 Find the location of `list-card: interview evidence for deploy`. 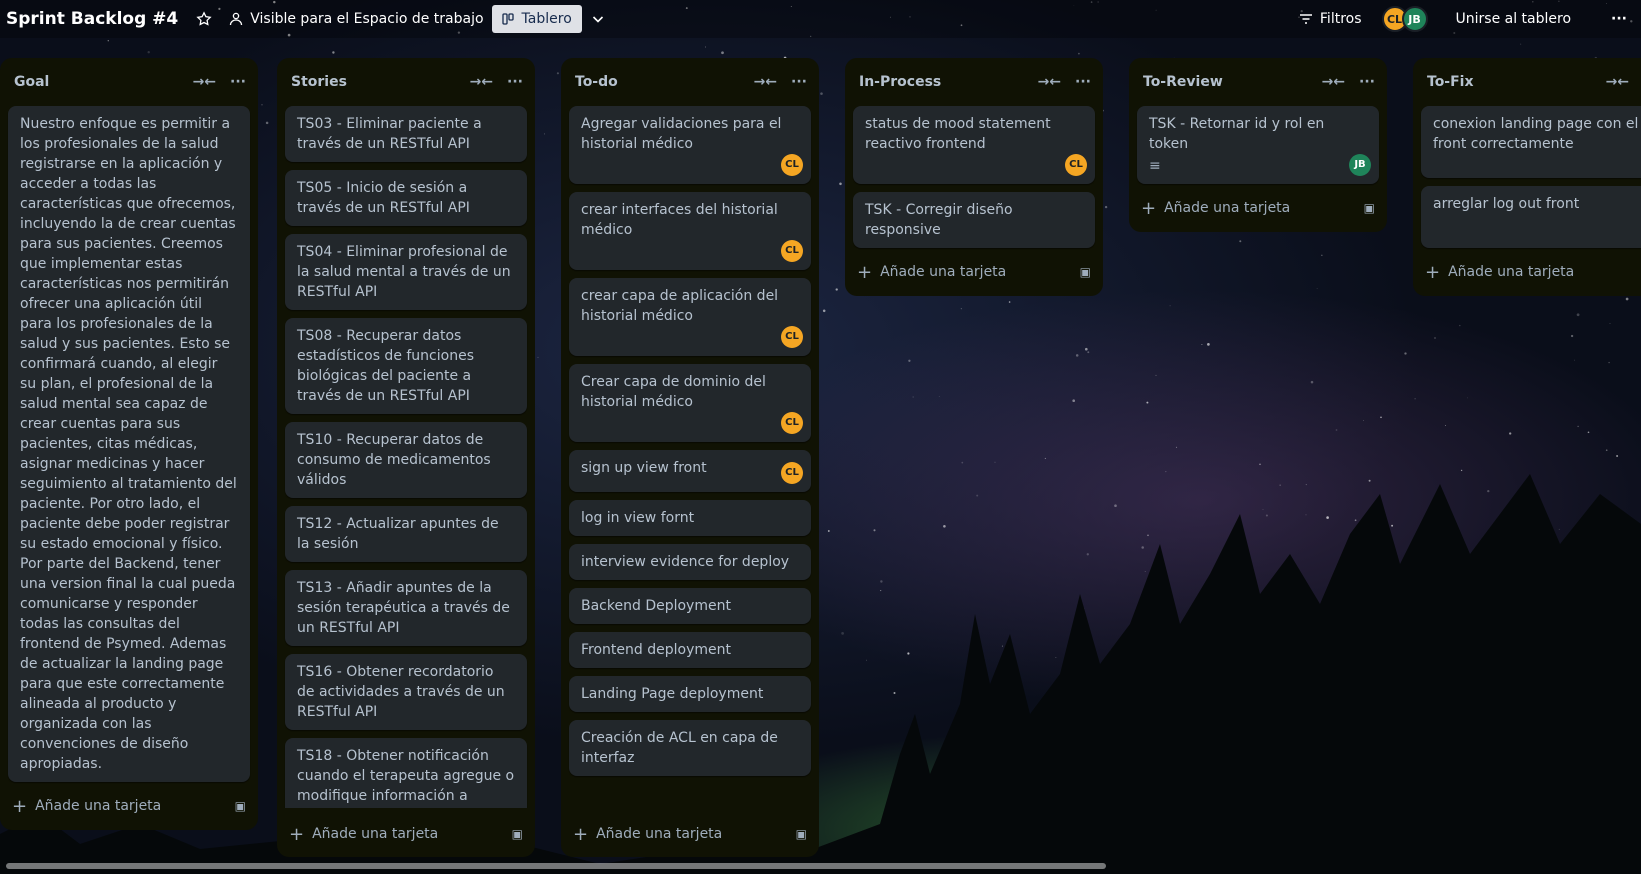

list-card: interview evidence for deploy is located at coordinates (690, 562).